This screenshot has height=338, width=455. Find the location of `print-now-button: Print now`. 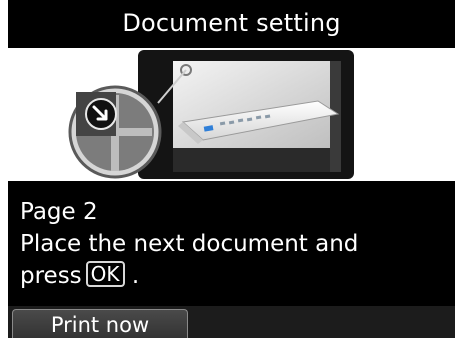

print-now-button: Print now is located at coordinates (100, 323).